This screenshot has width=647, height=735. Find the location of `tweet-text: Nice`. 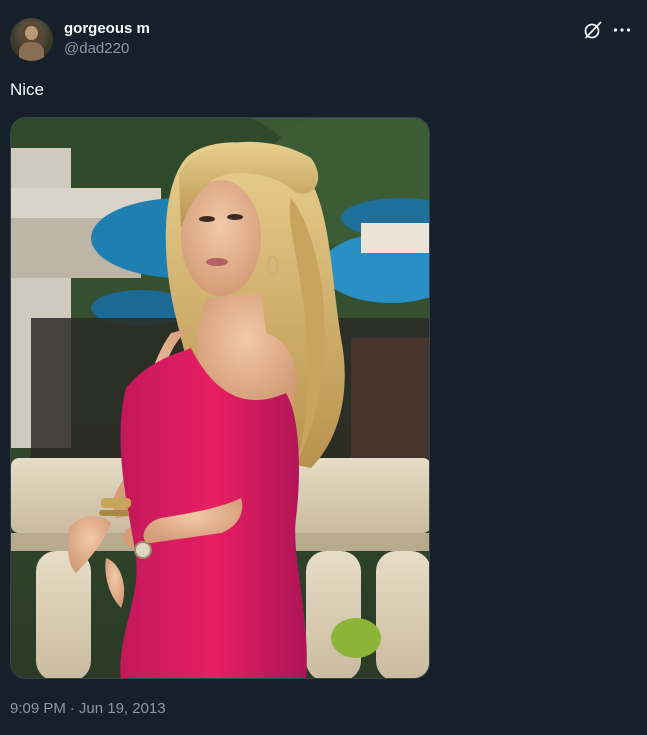

tweet-text: Nice is located at coordinates (27, 89).